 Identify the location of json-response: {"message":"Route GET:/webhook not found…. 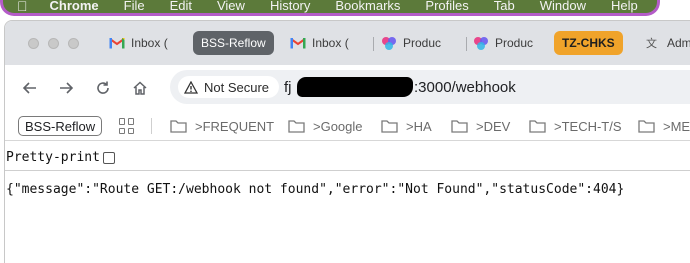
(315, 189).